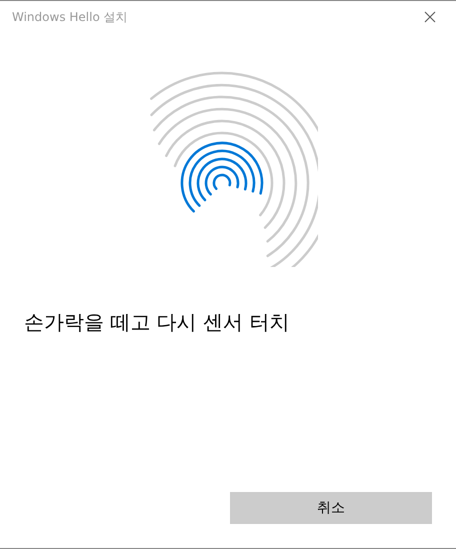 The width and height of the screenshot is (456, 549). What do you see at coordinates (157, 322) in the screenshot?
I see `instruction-text: 손가락을 떼고 다시 센서 터치` at bounding box center [157, 322].